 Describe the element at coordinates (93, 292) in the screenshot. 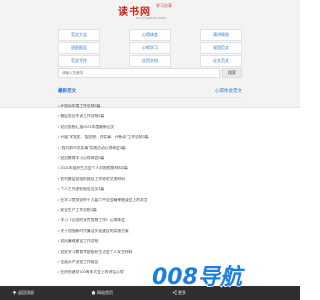

I see `home-icon` at that location.